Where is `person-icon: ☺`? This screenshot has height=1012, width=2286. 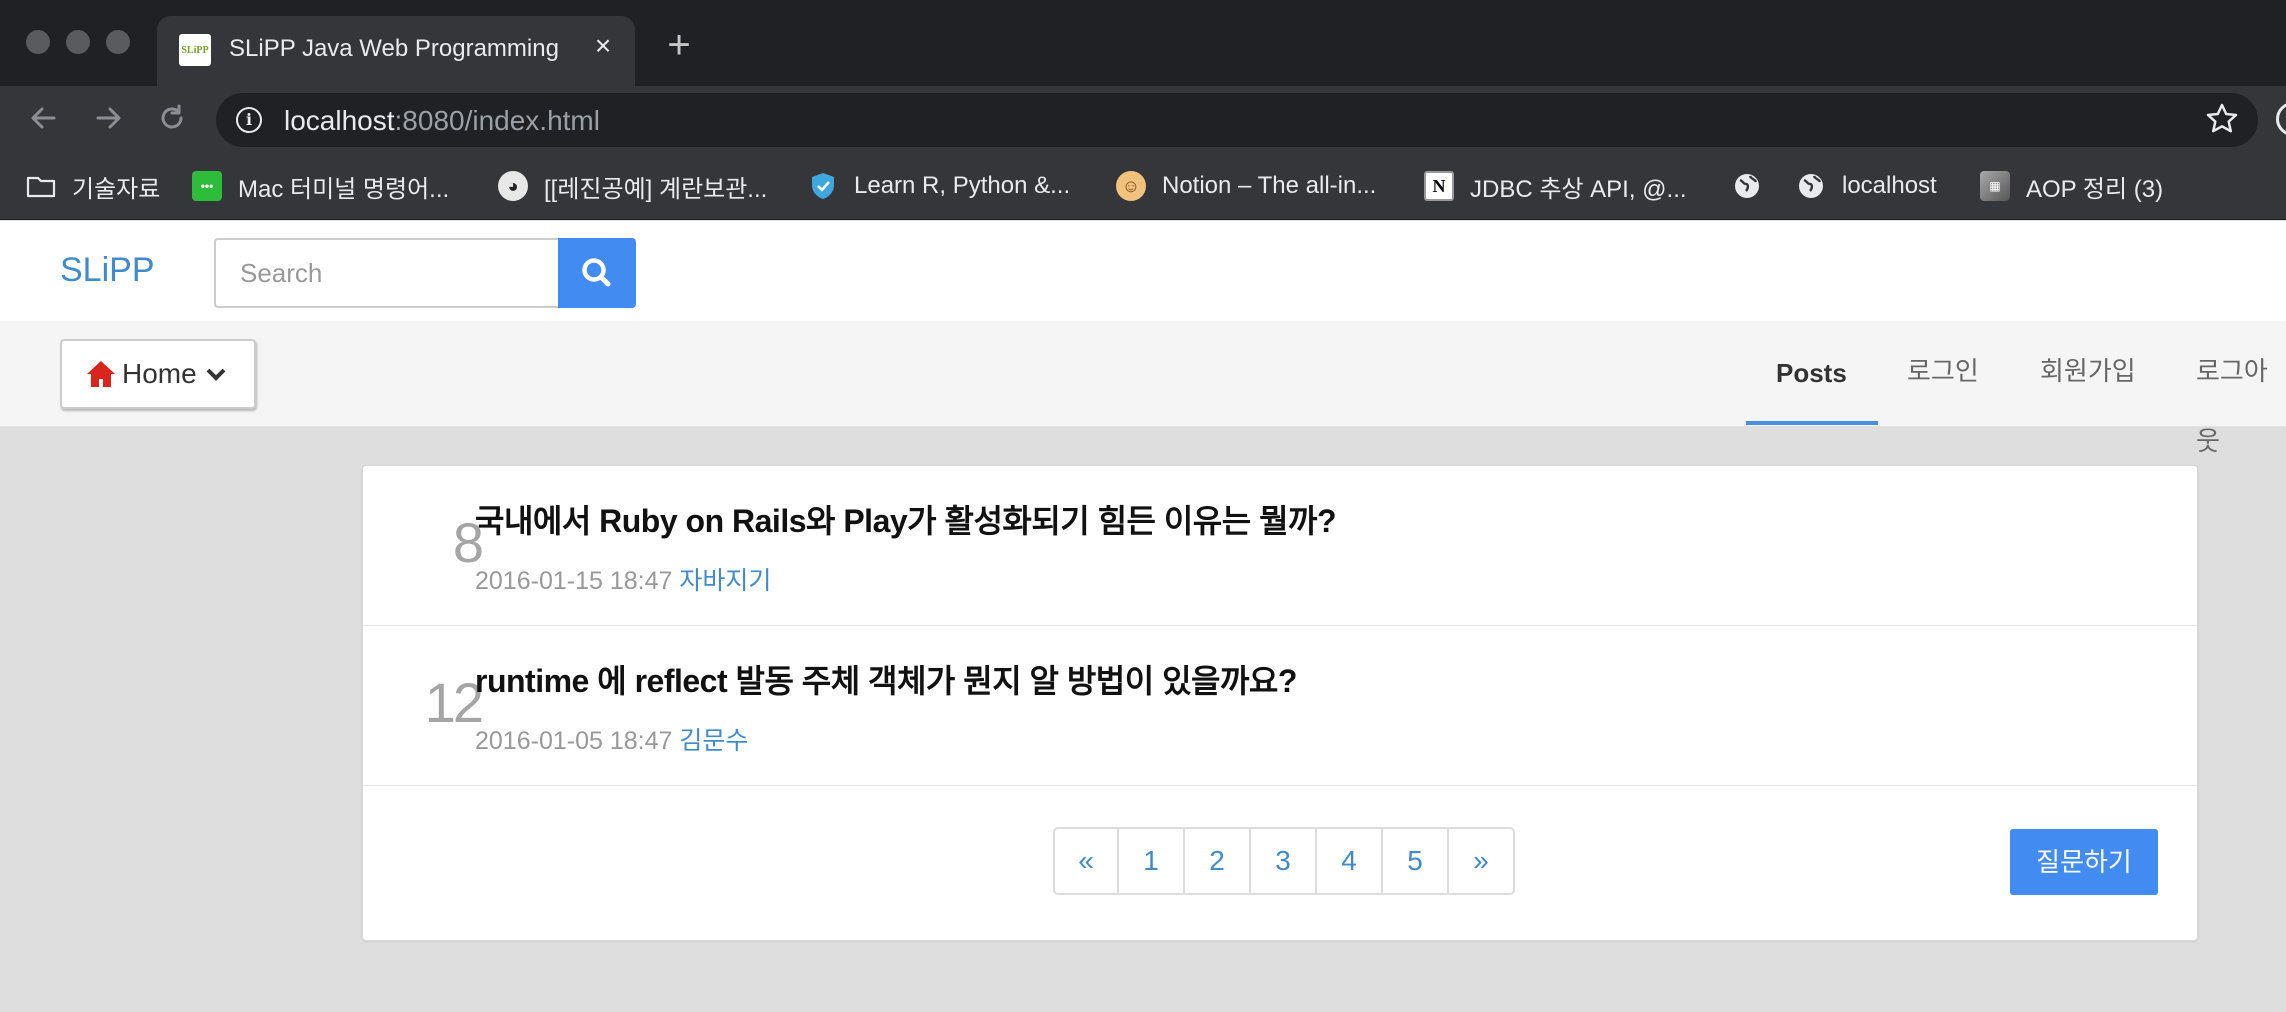 person-icon: ☺ is located at coordinates (1131, 186).